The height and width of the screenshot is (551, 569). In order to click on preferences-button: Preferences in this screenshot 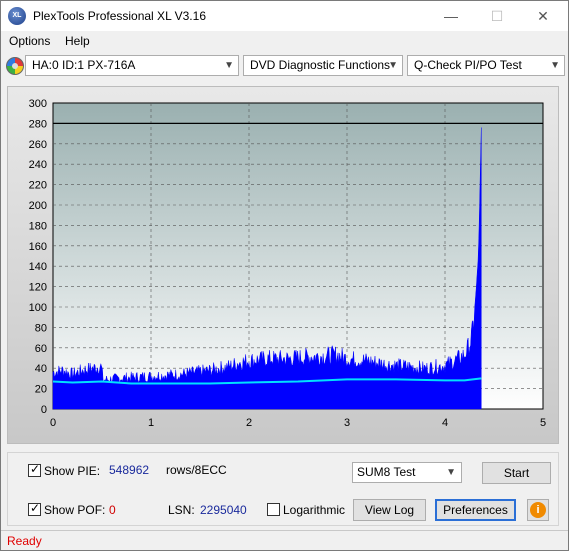, I will do `click(475, 510)`.